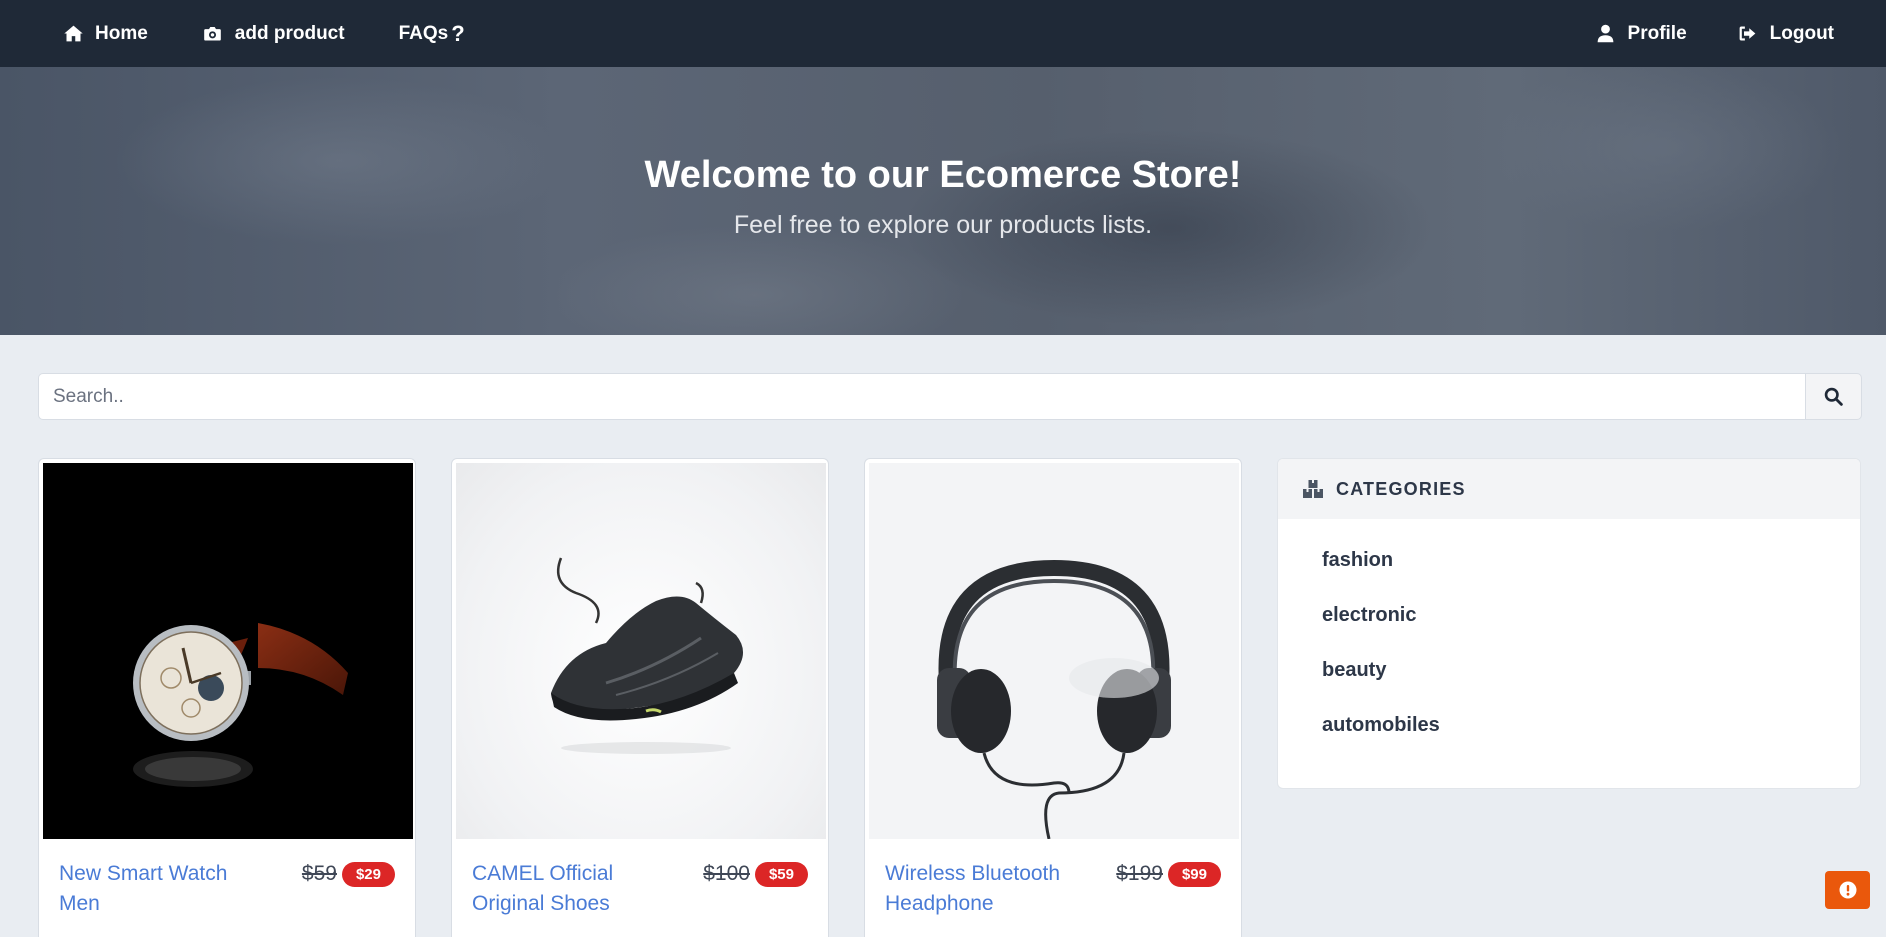 The image size is (1886, 937). I want to click on feedback-button, so click(1847, 890).